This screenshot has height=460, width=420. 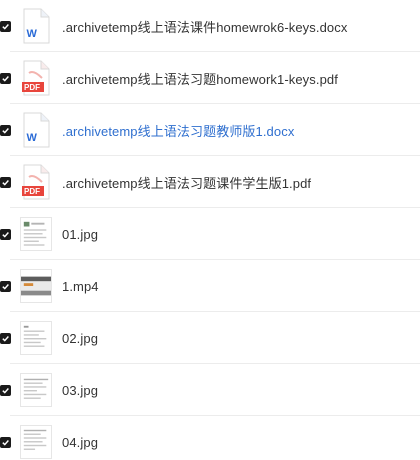 I want to click on file-row: PDF .archivetemp线上语法习题homework1-keys.pdf, so click(x=210, y=78).